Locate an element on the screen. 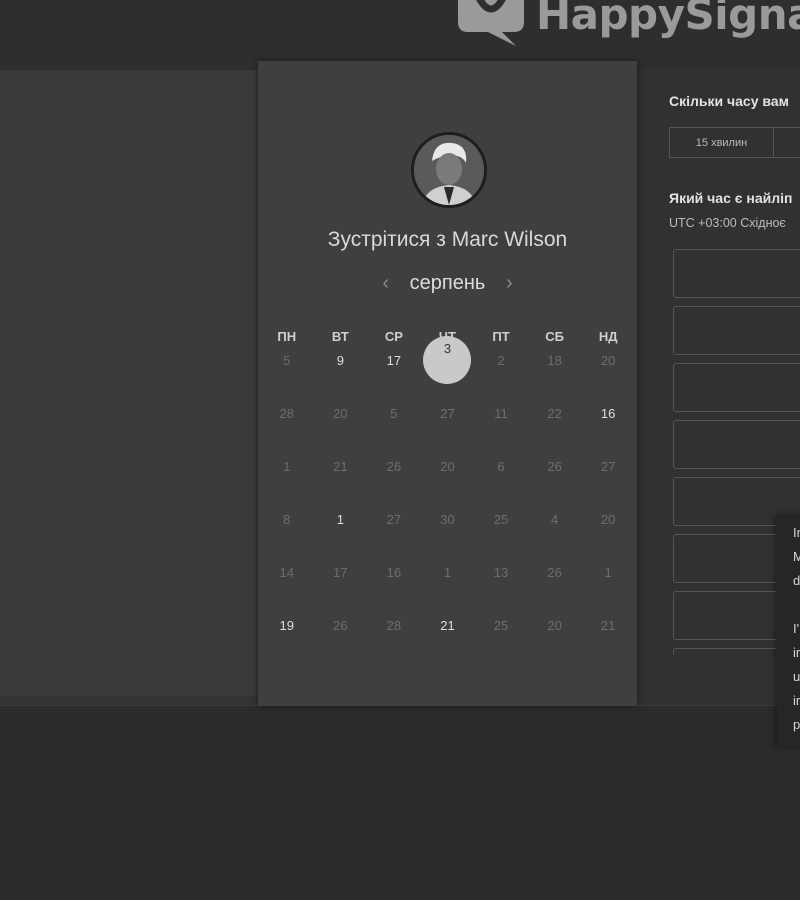 The image size is (800, 900). calendar-day: 6 is located at coordinates (501, 466).